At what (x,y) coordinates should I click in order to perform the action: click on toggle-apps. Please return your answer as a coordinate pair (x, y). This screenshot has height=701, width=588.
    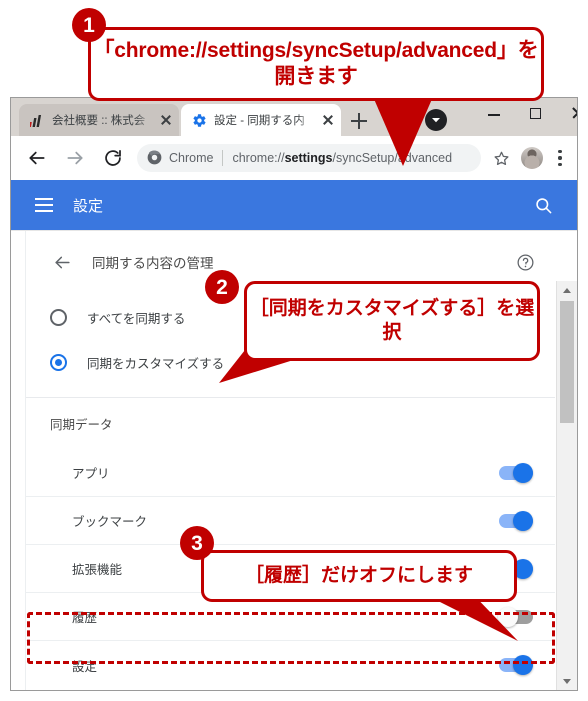
    Looking at the image, I should click on (516, 472).